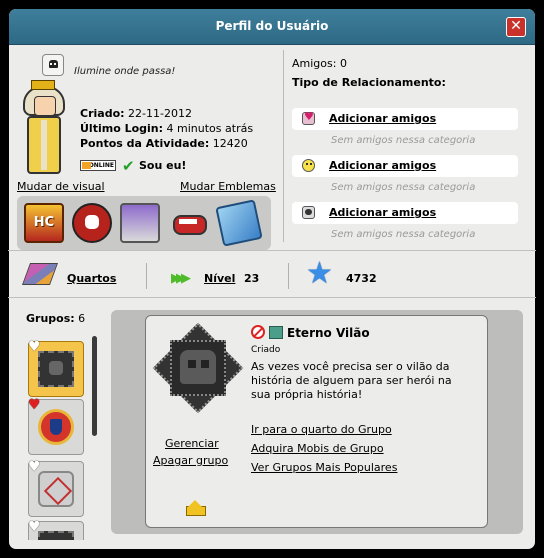 This screenshot has width=544, height=558. I want to click on popular-groups-link: Ver Grupos Mais Populares, so click(324, 467).